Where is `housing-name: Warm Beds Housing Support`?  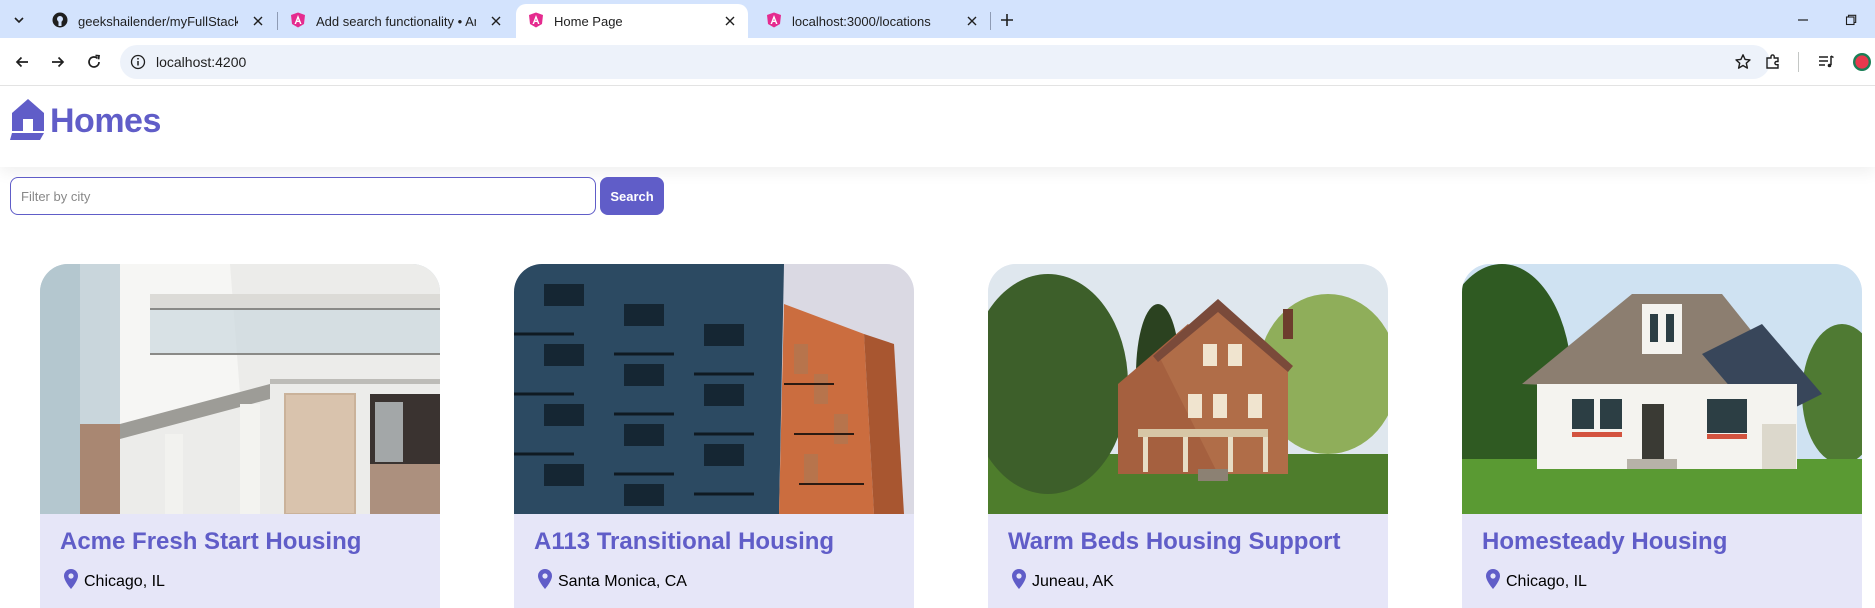
housing-name: Warm Beds Housing Support is located at coordinates (1174, 541).